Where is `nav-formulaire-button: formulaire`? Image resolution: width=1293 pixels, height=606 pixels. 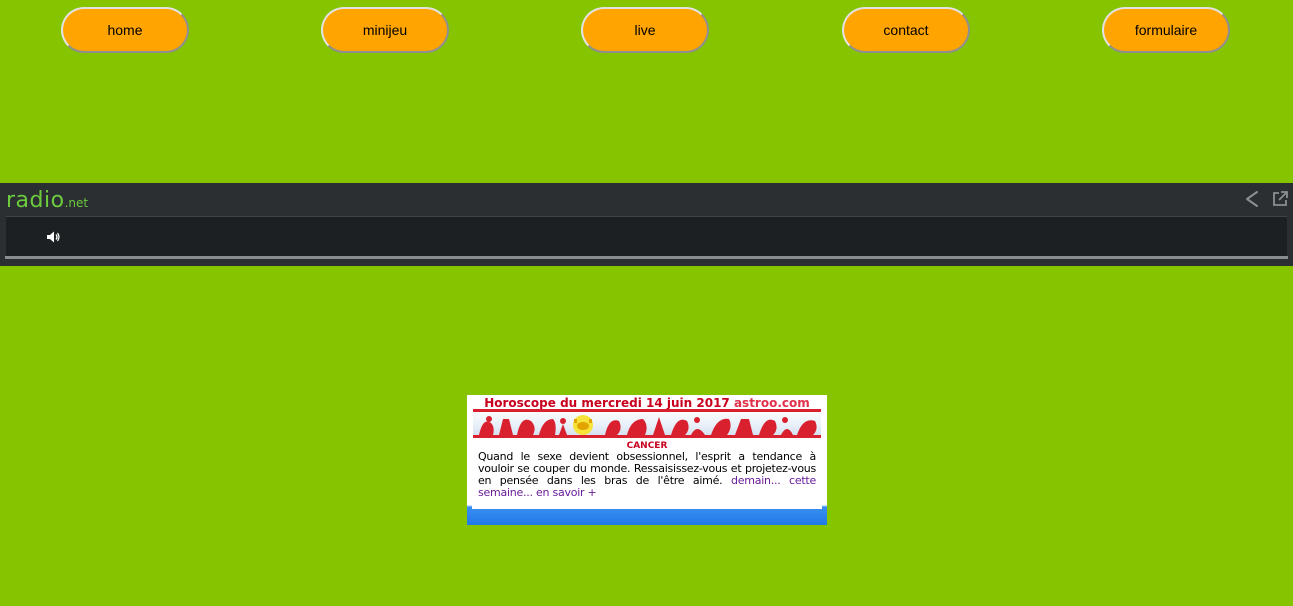
nav-formulaire-button: formulaire is located at coordinates (1166, 30).